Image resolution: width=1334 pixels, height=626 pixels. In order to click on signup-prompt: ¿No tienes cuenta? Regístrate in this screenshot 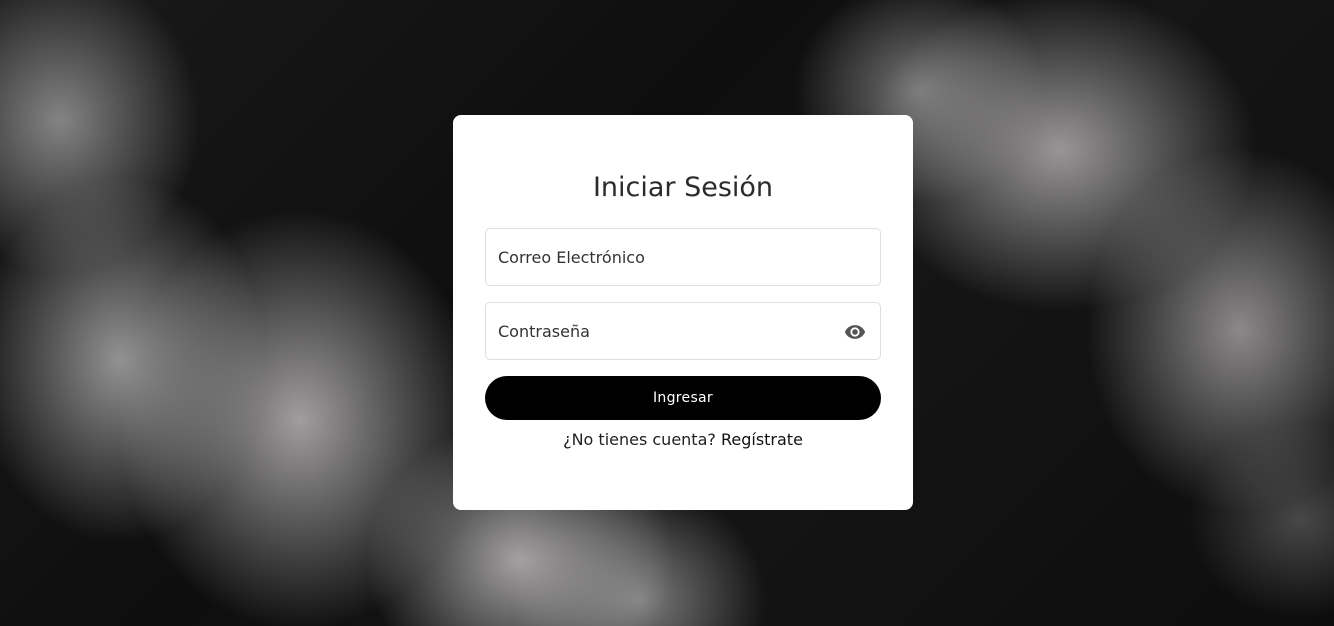, I will do `click(683, 440)`.